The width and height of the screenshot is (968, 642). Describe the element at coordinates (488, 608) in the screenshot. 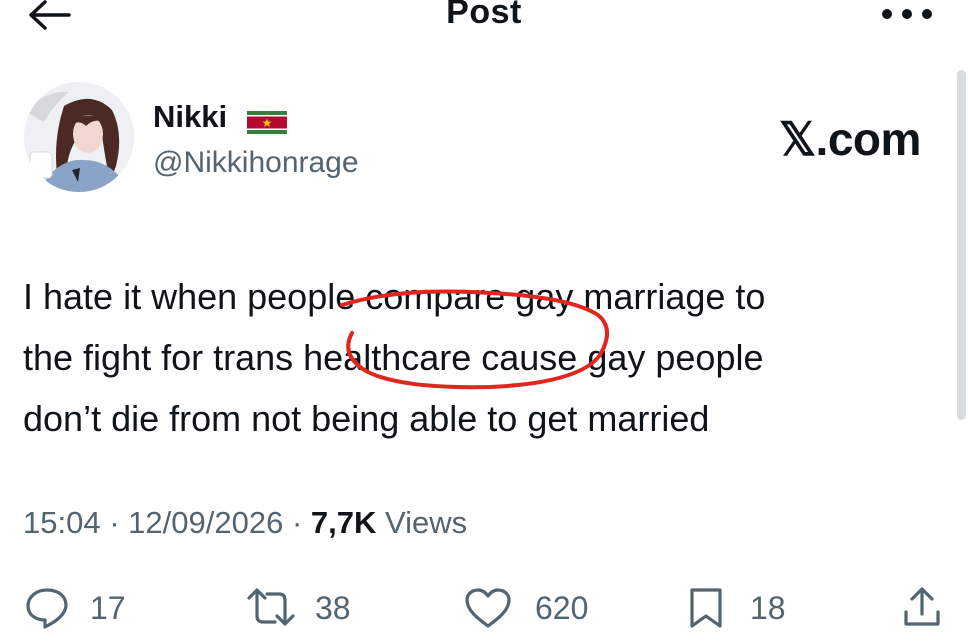

I see `heart-icon` at that location.